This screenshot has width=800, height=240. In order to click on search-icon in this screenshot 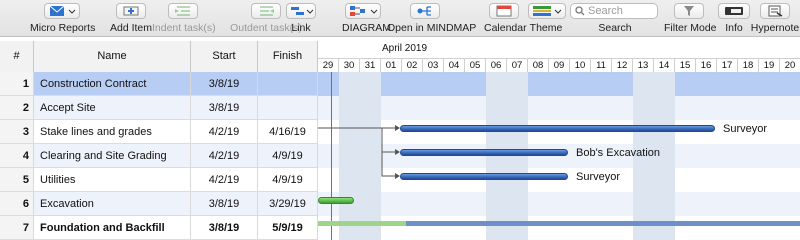, I will do `click(580, 11)`.